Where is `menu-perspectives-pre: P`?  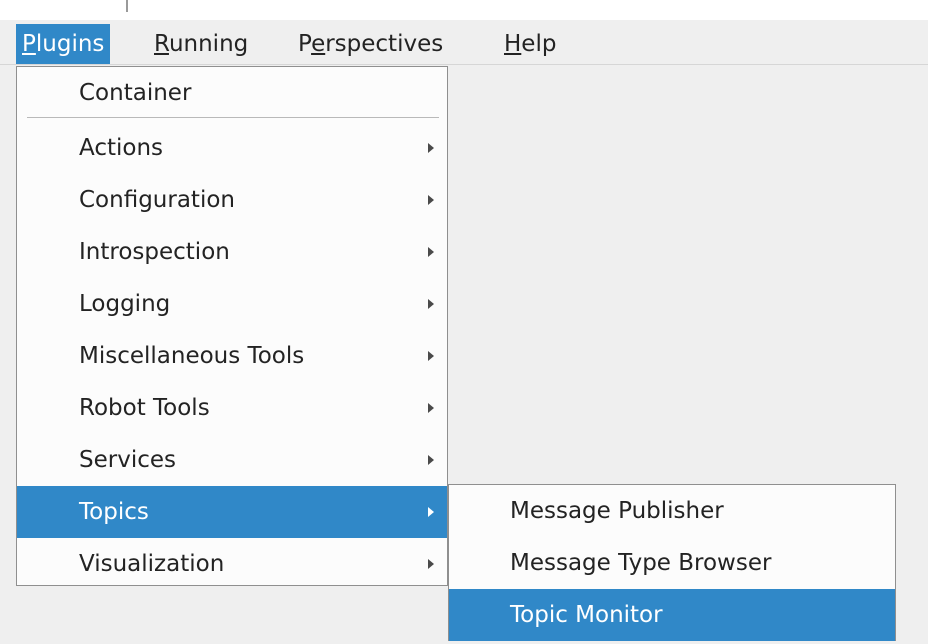 menu-perspectives-pre: P is located at coordinates (305, 44).